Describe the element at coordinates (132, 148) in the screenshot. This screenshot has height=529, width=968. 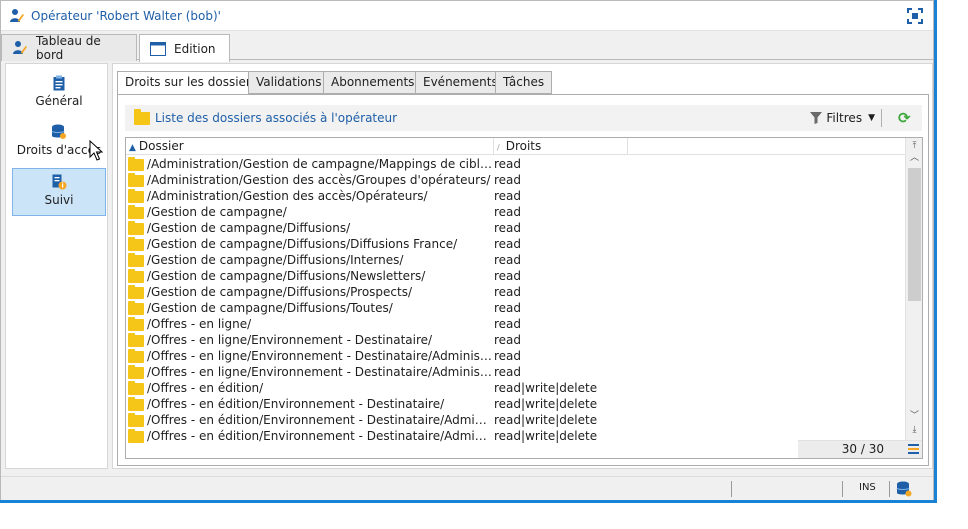
I see `sort-ascending-icon: ▲` at that location.